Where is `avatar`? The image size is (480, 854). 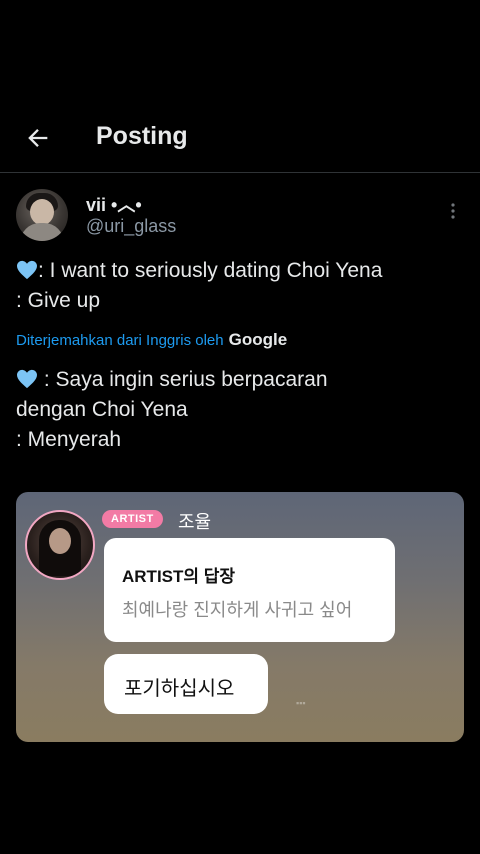
avatar is located at coordinates (42, 215).